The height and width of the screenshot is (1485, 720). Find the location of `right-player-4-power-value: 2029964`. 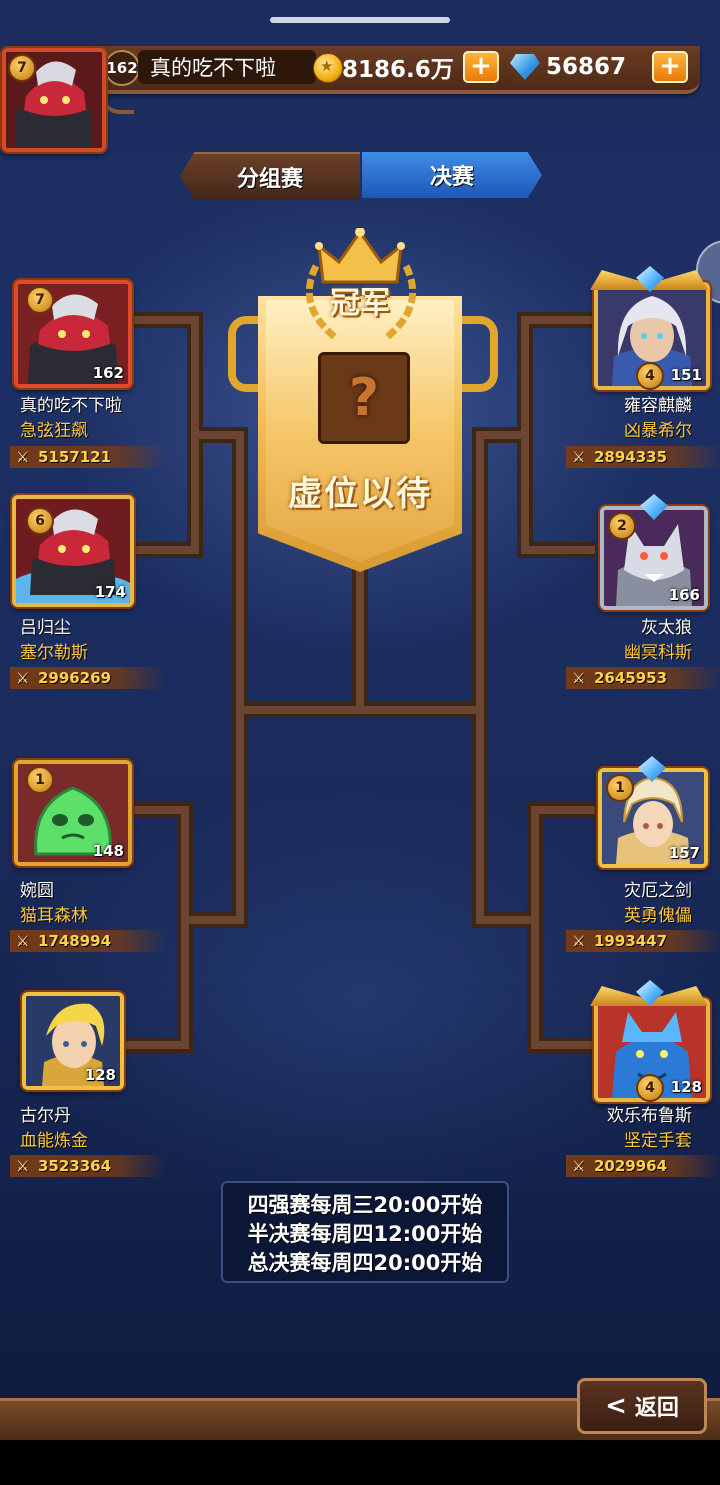

right-player-4-power-value: 2029964 is located at coordinates (631, 1166).